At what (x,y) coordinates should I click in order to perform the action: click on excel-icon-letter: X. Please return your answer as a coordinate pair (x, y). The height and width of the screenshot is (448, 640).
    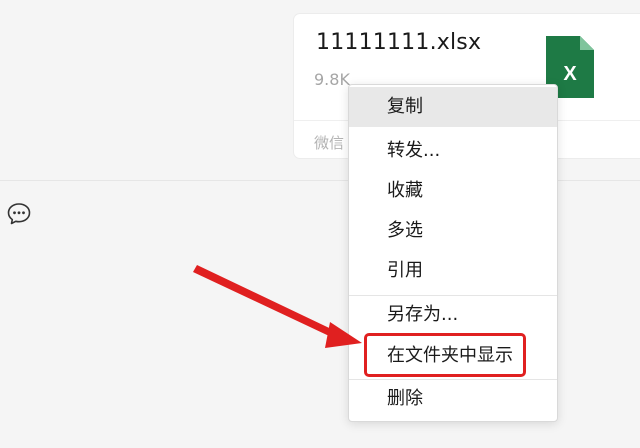
    Looking at the image, I should click on (570, 74).